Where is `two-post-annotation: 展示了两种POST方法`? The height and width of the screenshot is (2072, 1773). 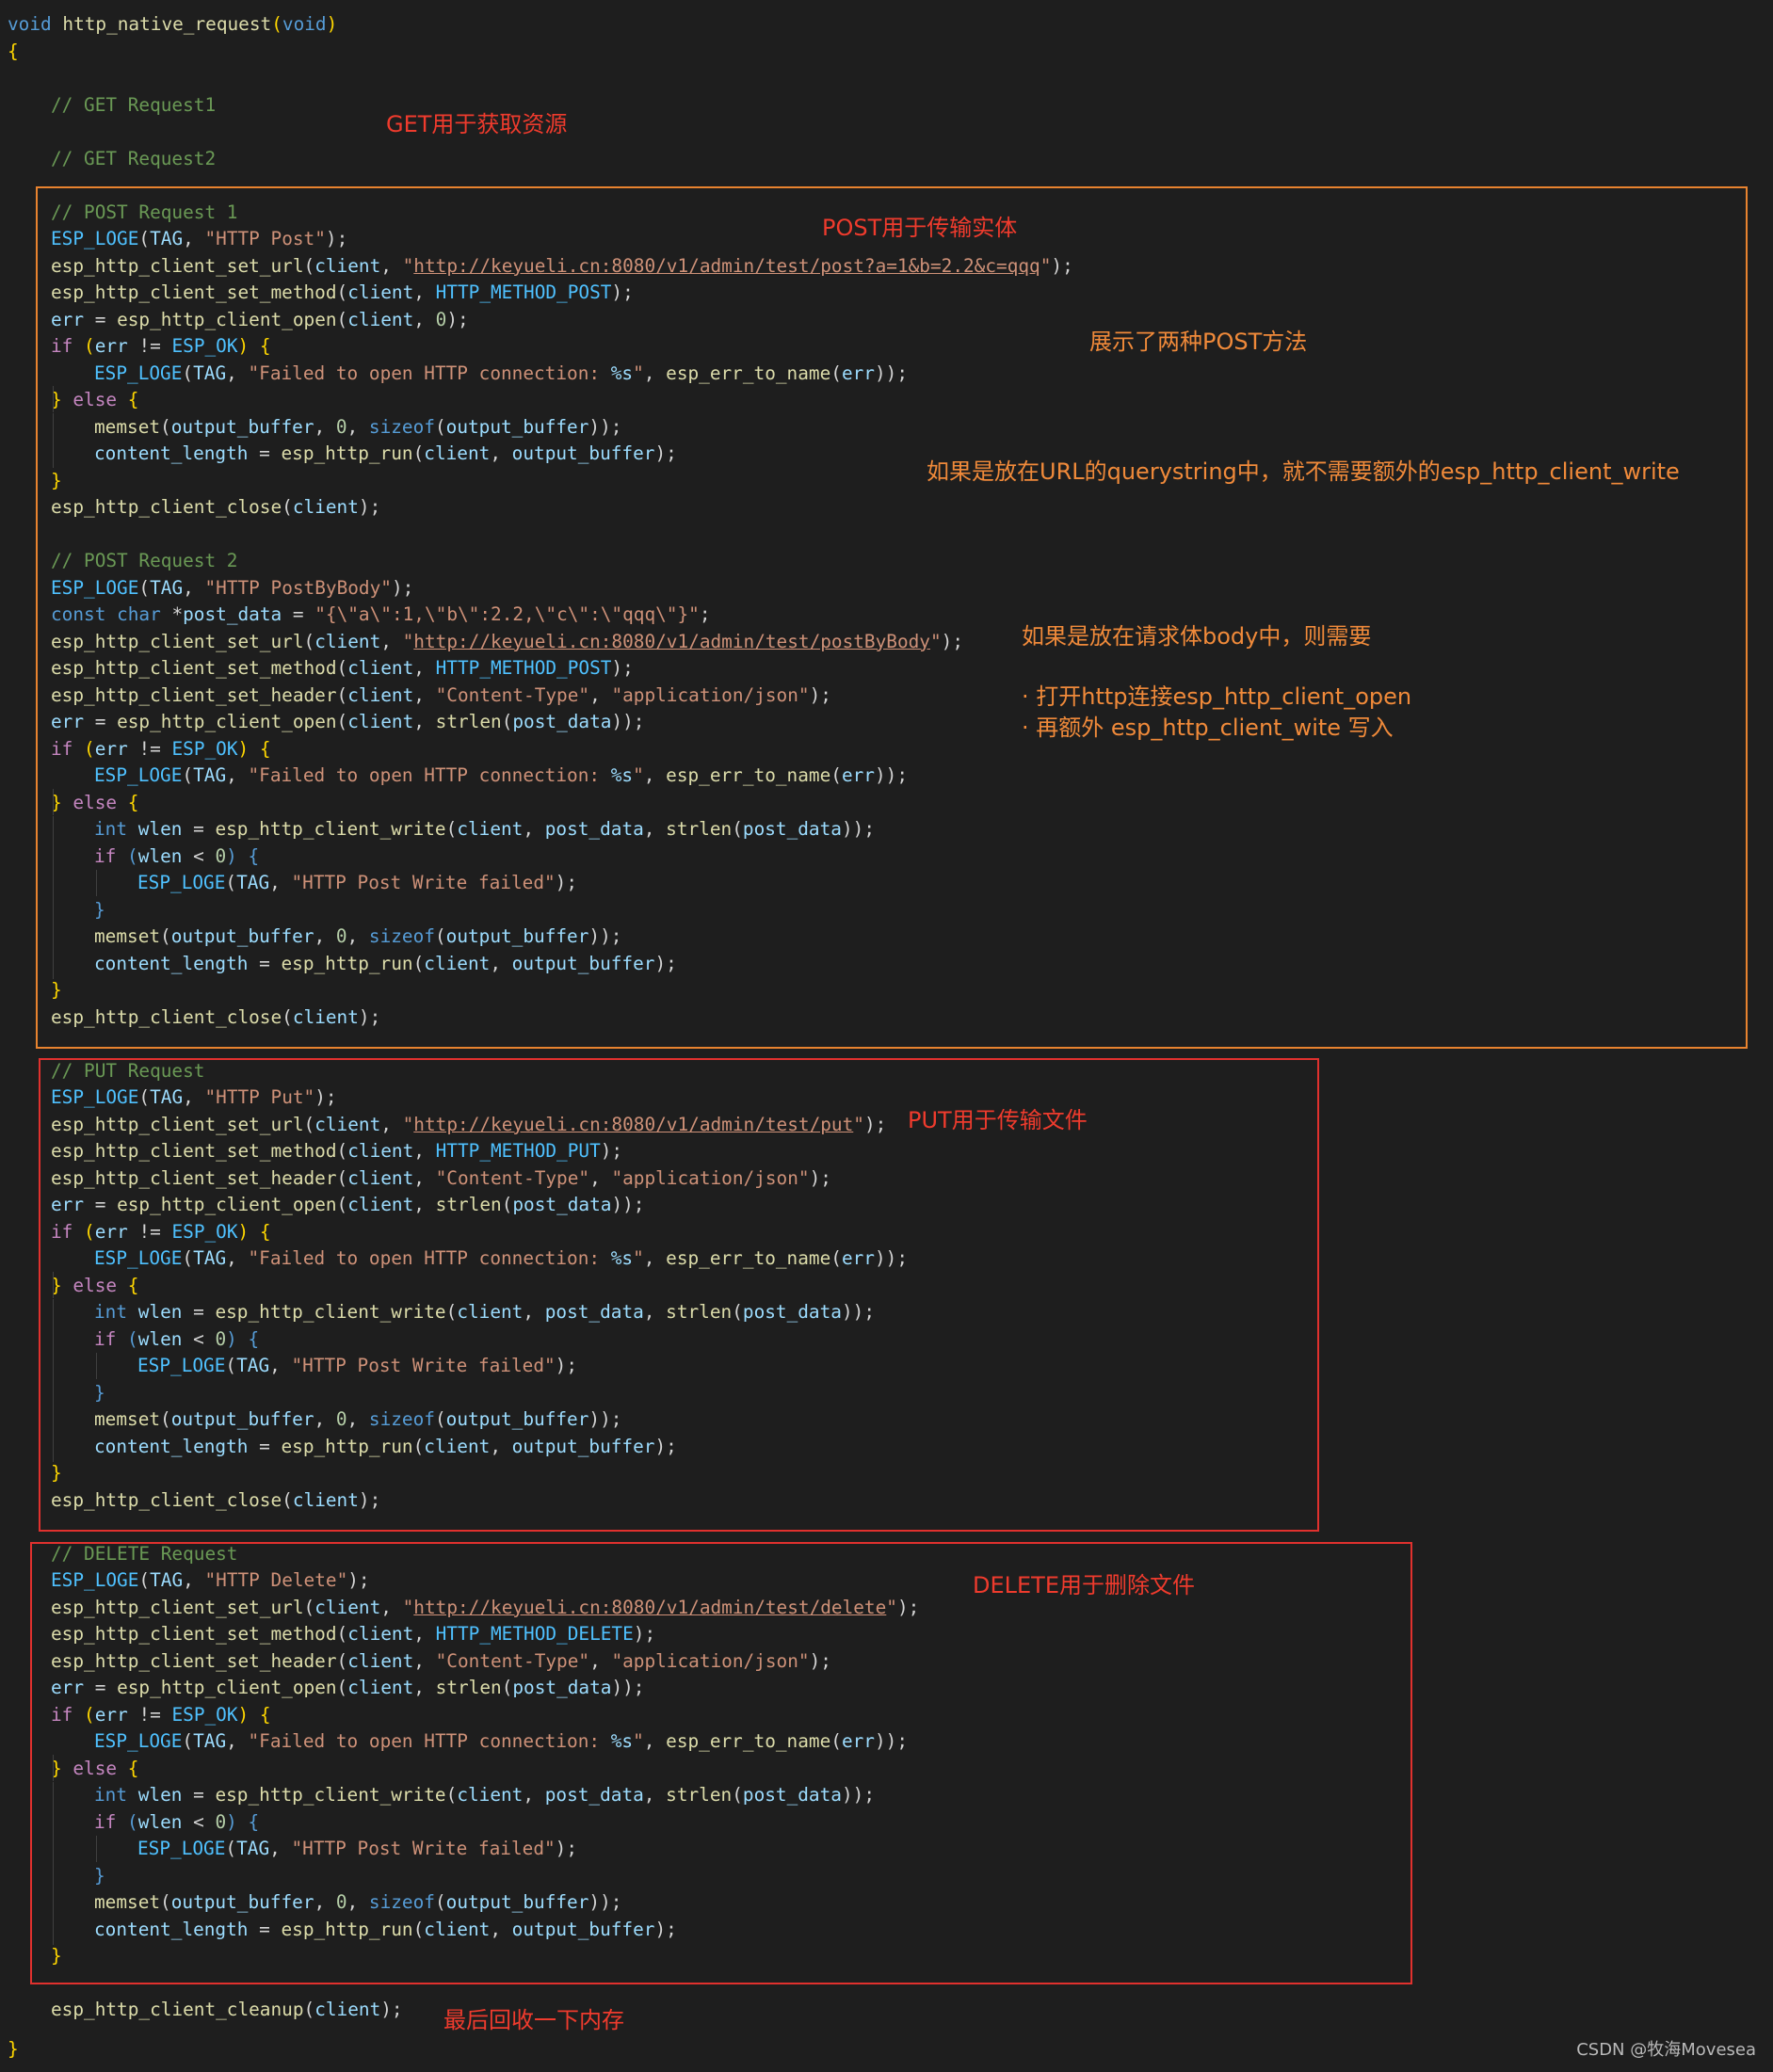
two-post-annotation: 展示了两种POST方法 is located at coordinates (1198, 342).